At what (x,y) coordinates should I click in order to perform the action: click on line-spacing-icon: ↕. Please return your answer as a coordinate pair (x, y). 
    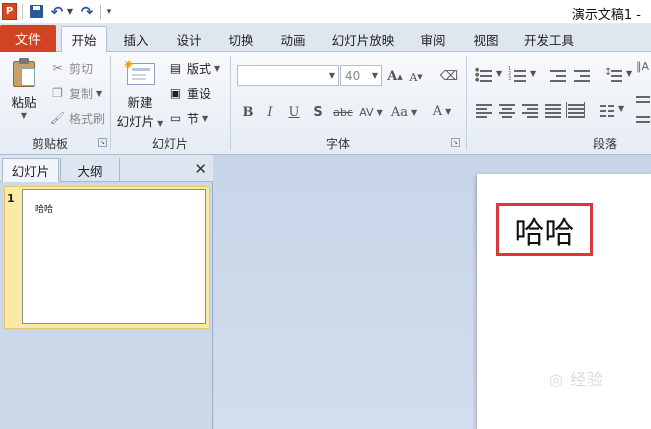
    Looking at the image, I should click on (614, 76).